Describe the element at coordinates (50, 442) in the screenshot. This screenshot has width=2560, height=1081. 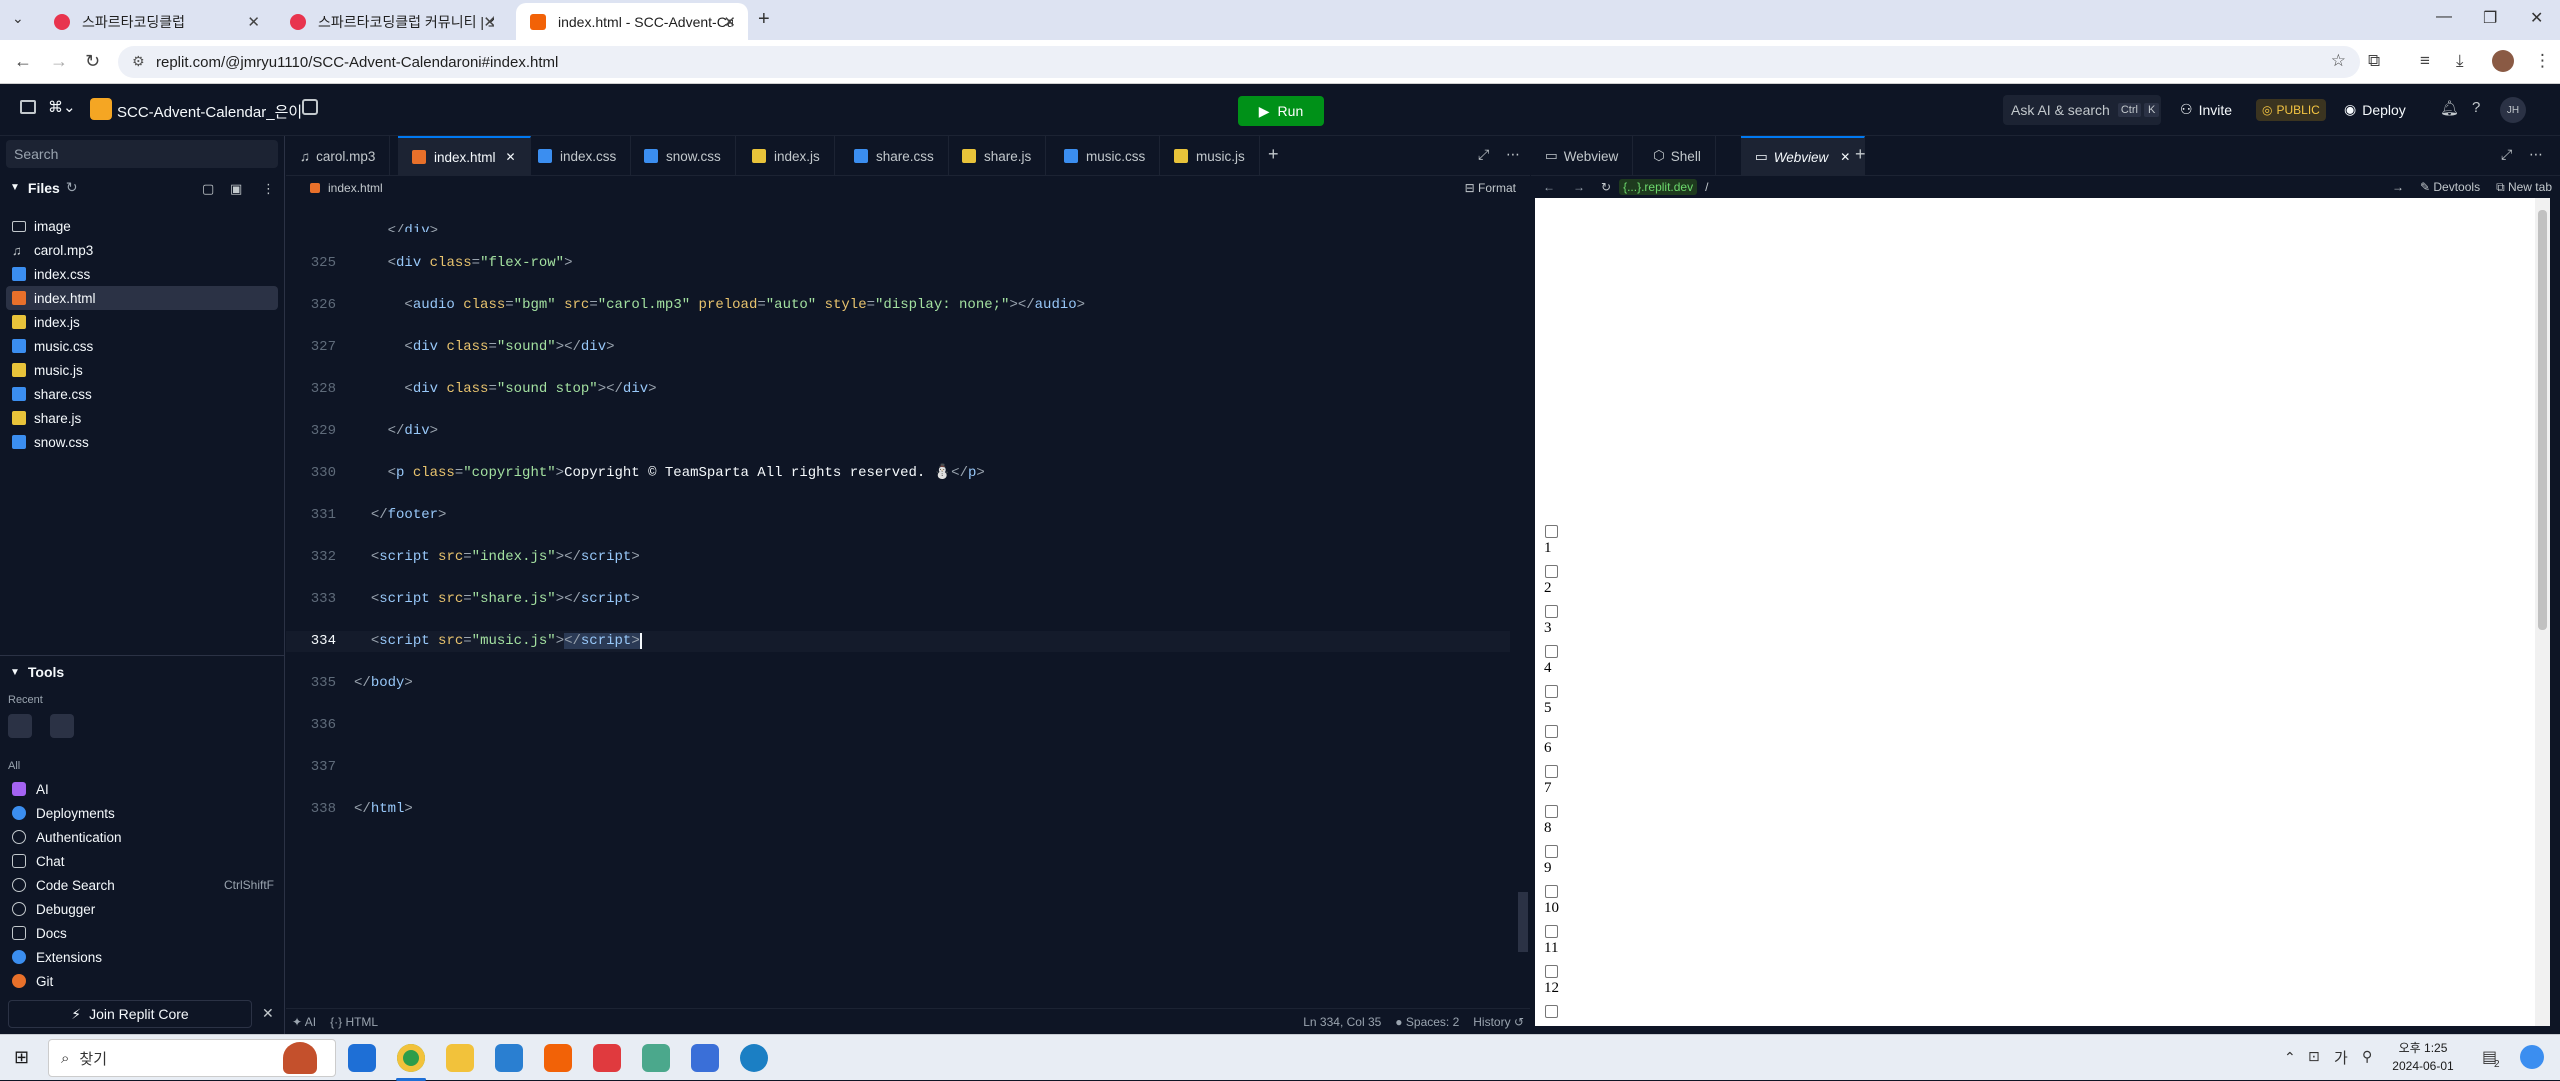
I see `file-item-snow-css: snow.css` at that location.